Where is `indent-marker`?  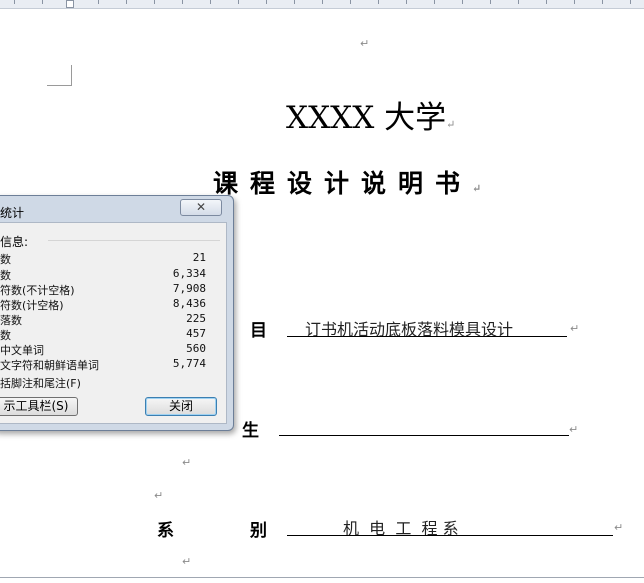
indent-marker is located at coordinates (70, 4).